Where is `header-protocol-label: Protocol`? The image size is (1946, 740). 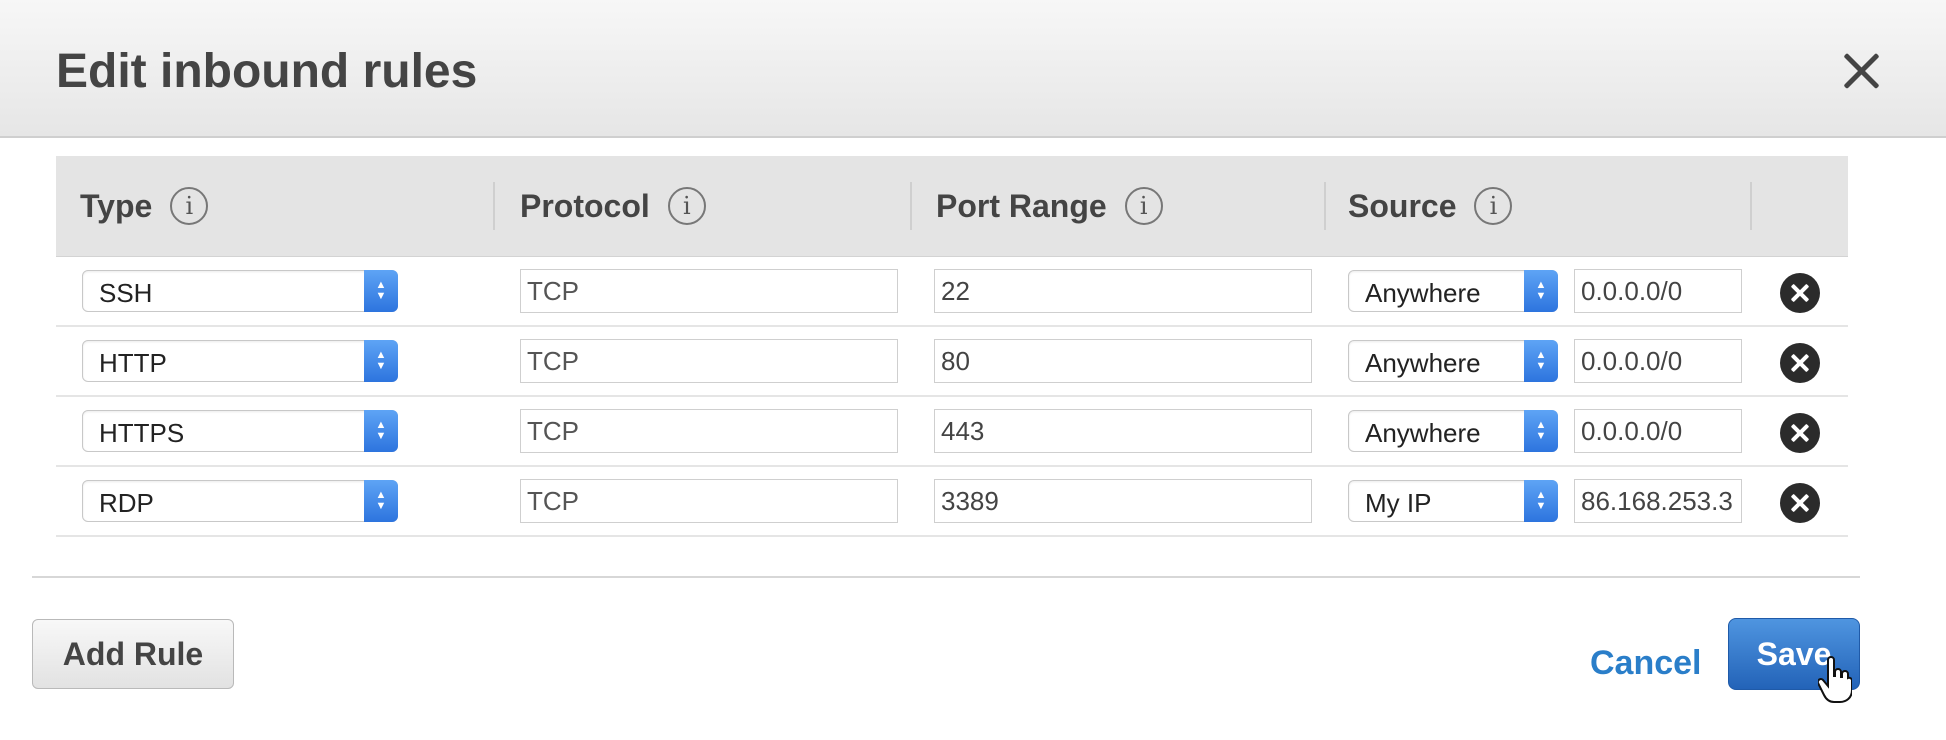
header-protocol-label: Protocol is located at coordinates (585, 205).